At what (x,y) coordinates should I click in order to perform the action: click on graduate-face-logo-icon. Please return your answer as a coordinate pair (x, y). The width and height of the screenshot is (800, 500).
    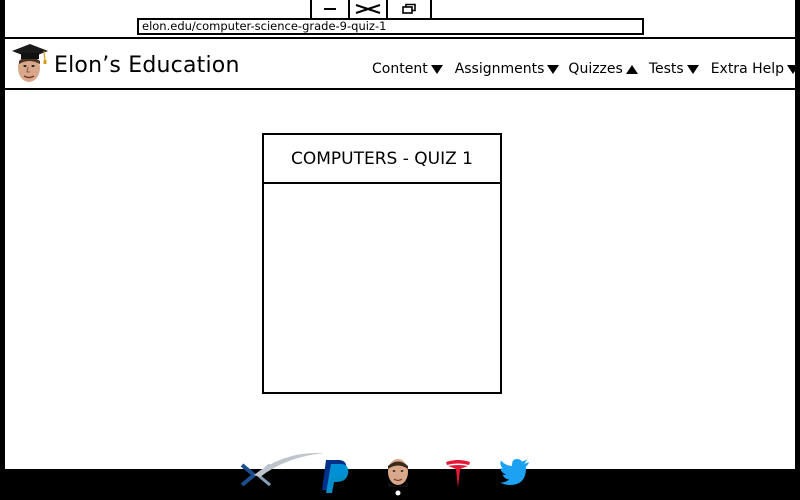
    Looking at the image, I should click on (30, 63).